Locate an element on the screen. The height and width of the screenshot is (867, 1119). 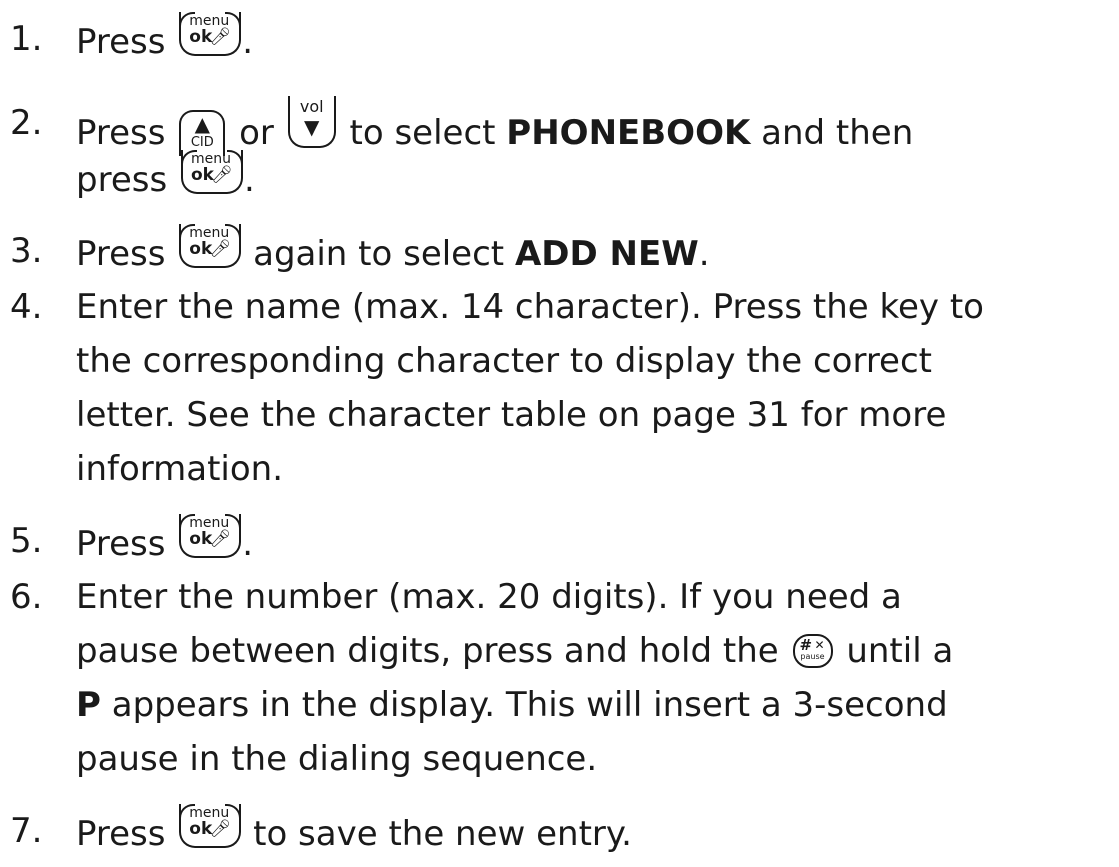
step-text: Press menu ok 🎤︎ to save the new entry. is located at coordinates (354, 829).